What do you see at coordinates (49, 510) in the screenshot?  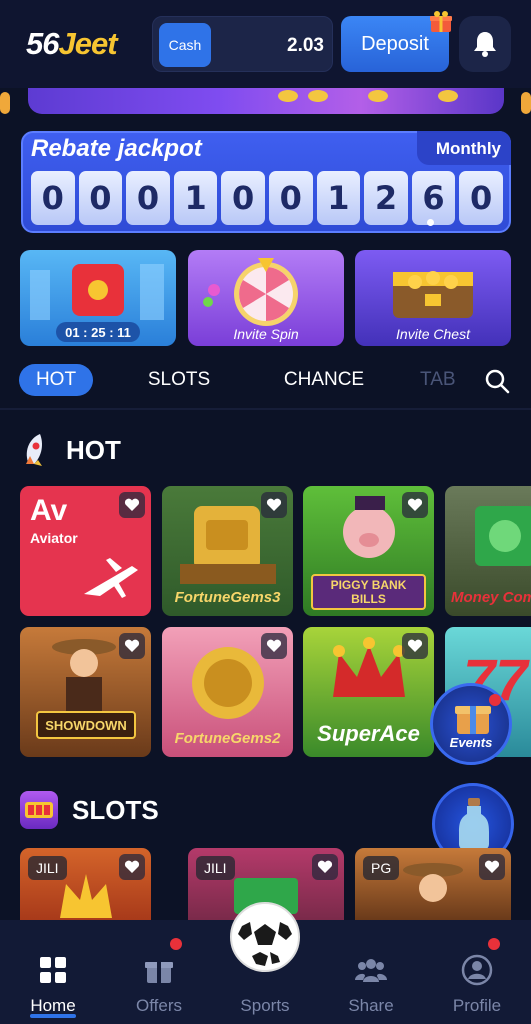 I see `game-badge: Av` at bounding box center [49, 510].